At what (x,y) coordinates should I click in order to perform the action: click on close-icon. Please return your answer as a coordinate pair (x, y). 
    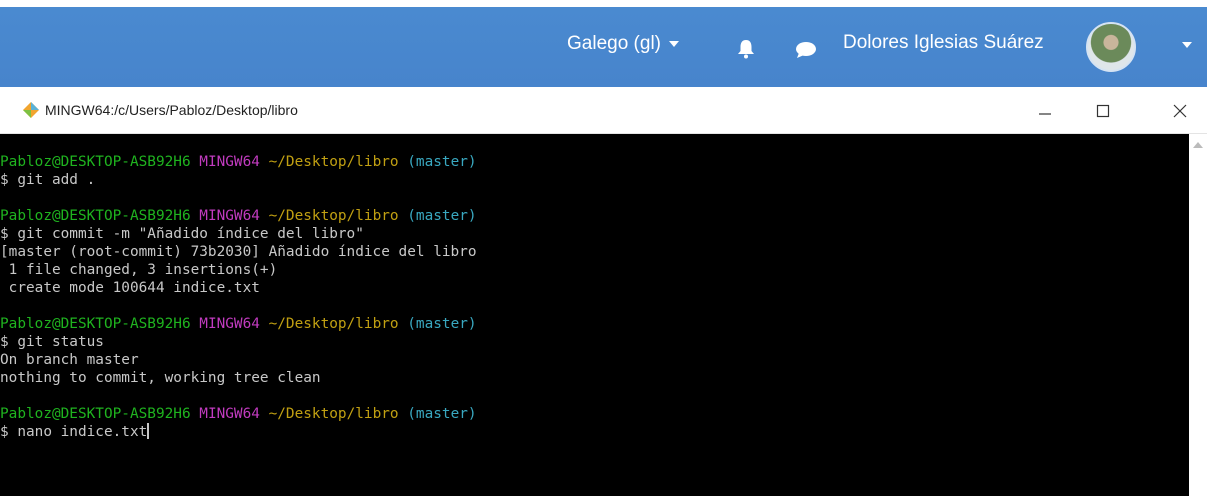
    Looking at the image, I should click on (1180, 111).